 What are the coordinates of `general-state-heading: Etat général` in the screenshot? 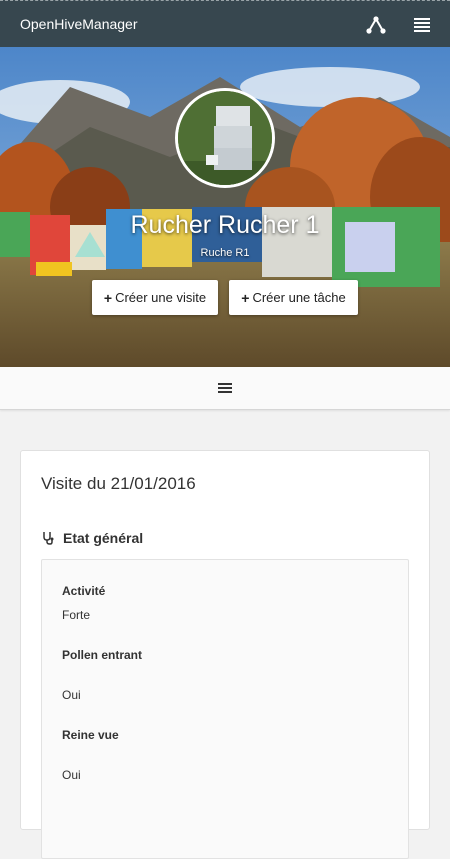 It's located at (92, 538).